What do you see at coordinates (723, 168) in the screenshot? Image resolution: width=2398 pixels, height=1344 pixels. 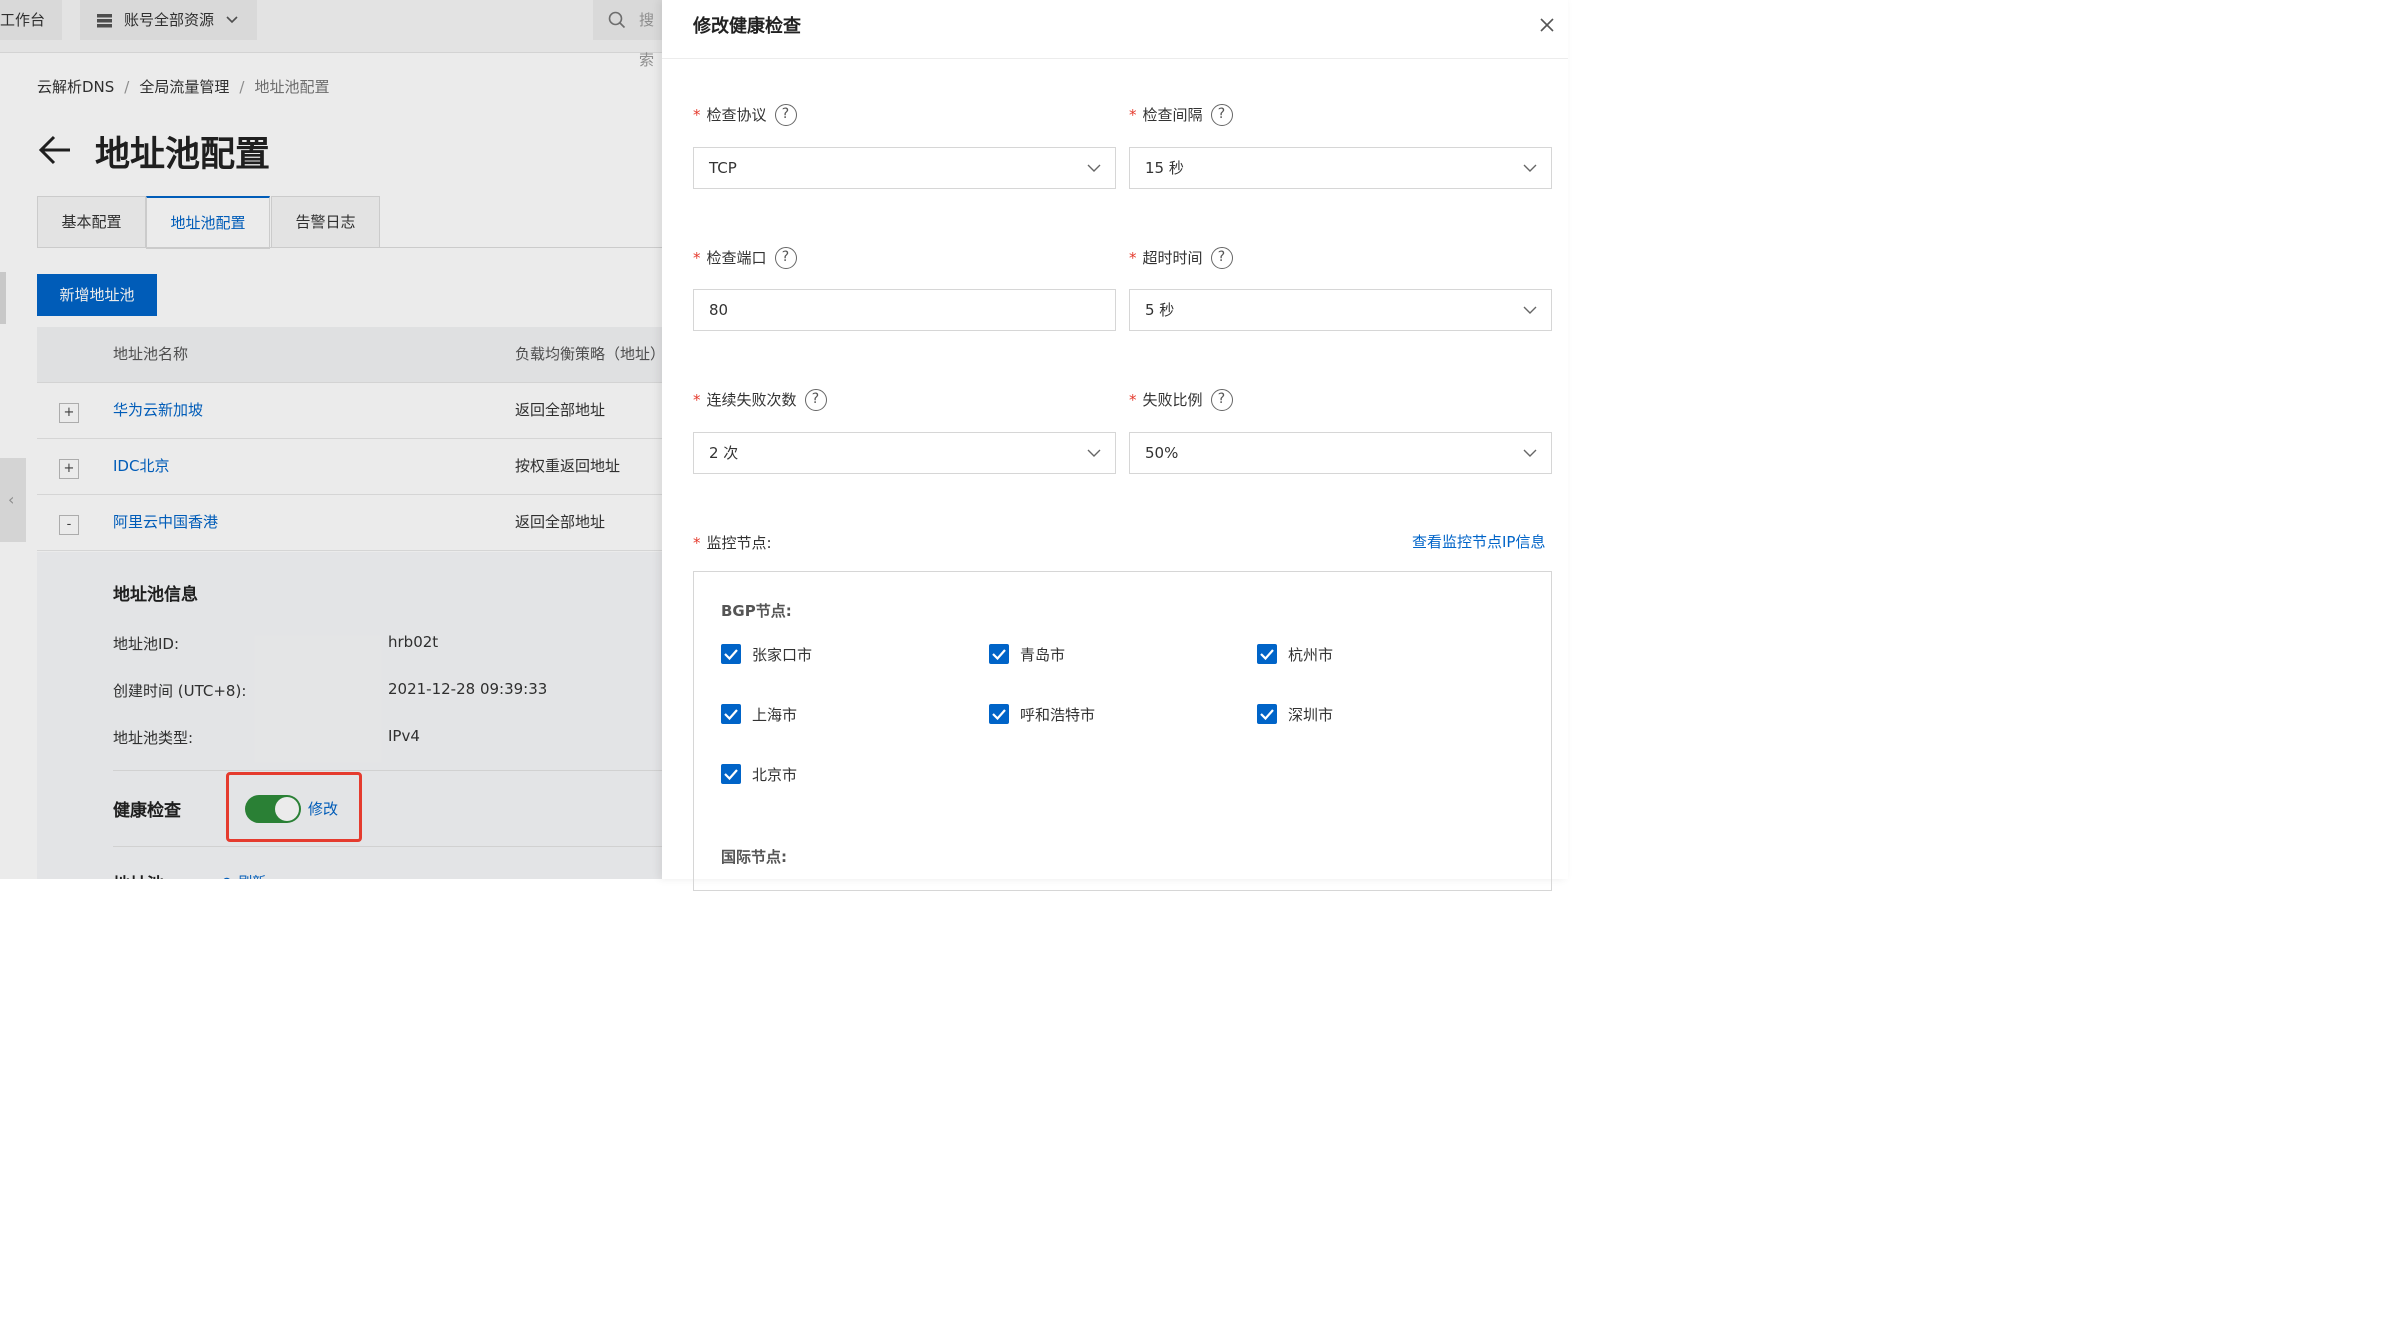 I see `protocol-value: TCP` at bounding box center [723, 168].